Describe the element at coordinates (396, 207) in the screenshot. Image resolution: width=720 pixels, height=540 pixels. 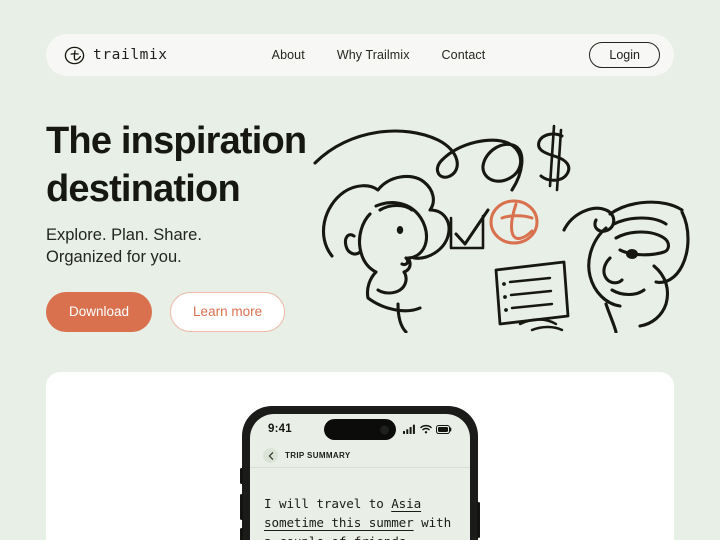
I see `face-left-brow` at that location.